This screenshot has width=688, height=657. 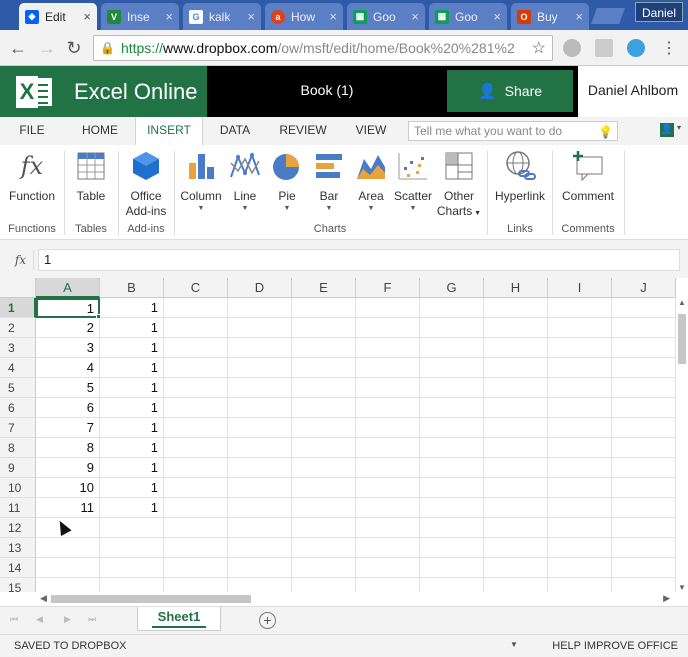 What do you see at coordinates (679, 127) in the screenshot?
I see `chevron-down-icon: ▾` at bounding box center [679, 127].